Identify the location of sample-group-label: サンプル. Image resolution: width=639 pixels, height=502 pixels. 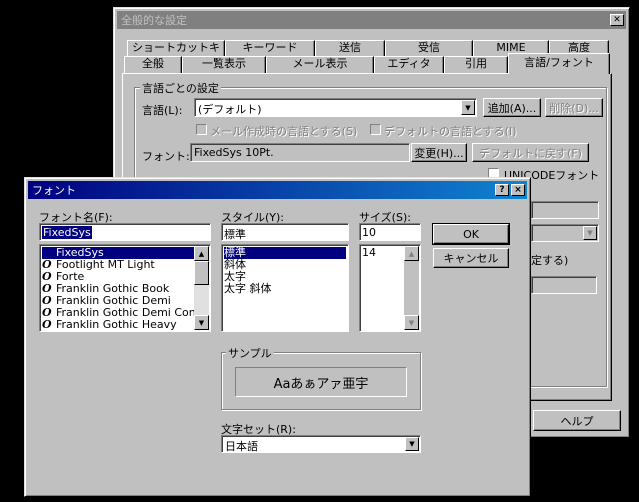
(250, 353).